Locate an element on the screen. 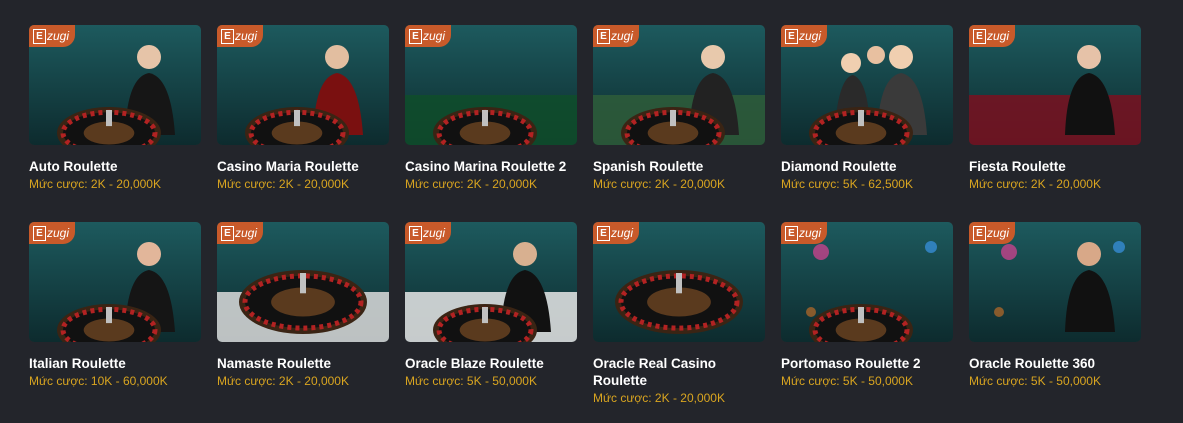  game-title: Oracle Blaze Roulette is located at coordinates (491, 363).